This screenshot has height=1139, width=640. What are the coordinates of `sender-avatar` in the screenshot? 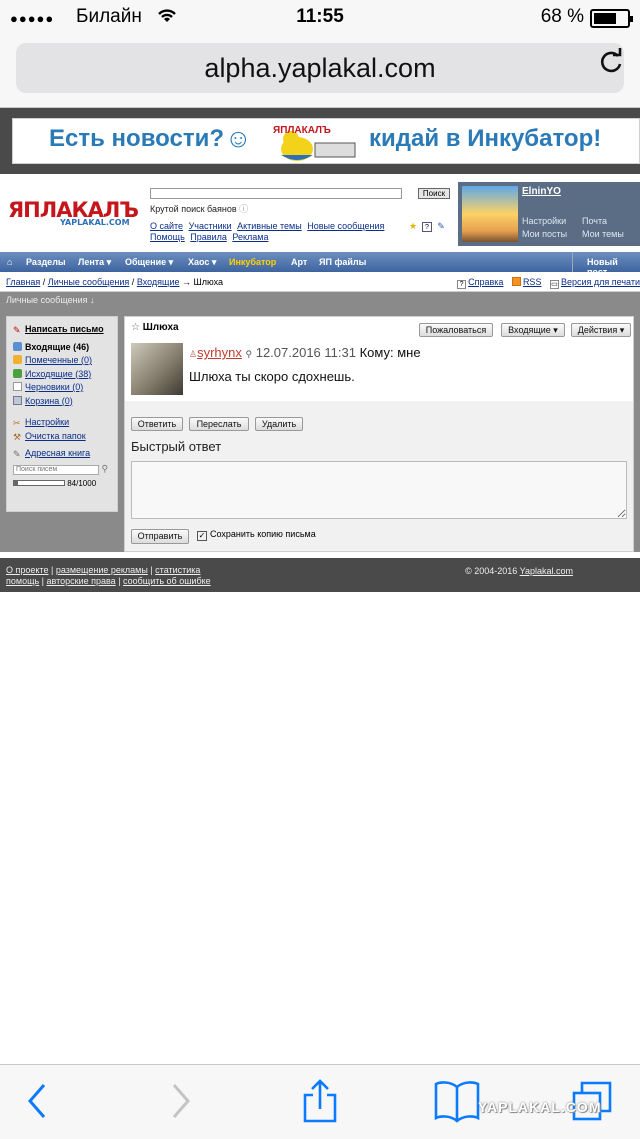 It's located at (157, 369).